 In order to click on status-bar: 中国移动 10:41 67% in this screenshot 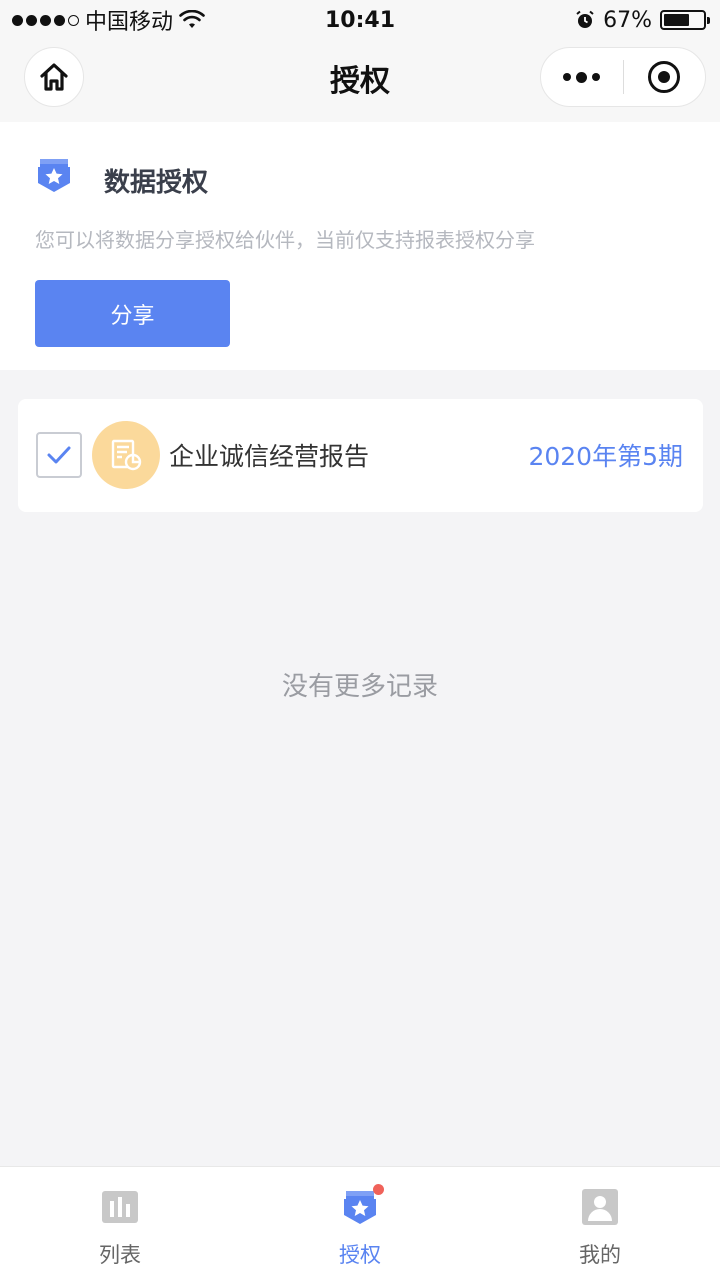, I will do `click(360, 20)`.